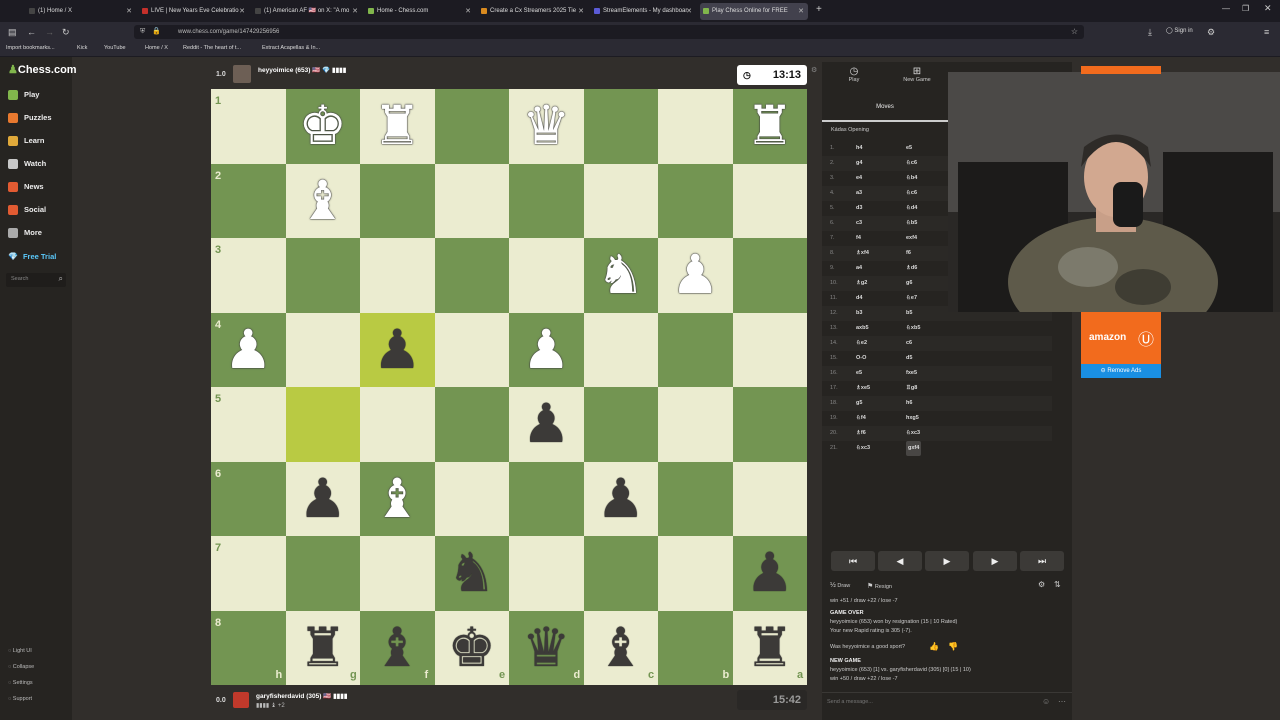 This screenshot has width=1280, height=720. What do you see at coordinates (30, 118) in the screenshot?
I see `sidebar-item-puzzles: Puzzles` at bounding box center [30, 118].